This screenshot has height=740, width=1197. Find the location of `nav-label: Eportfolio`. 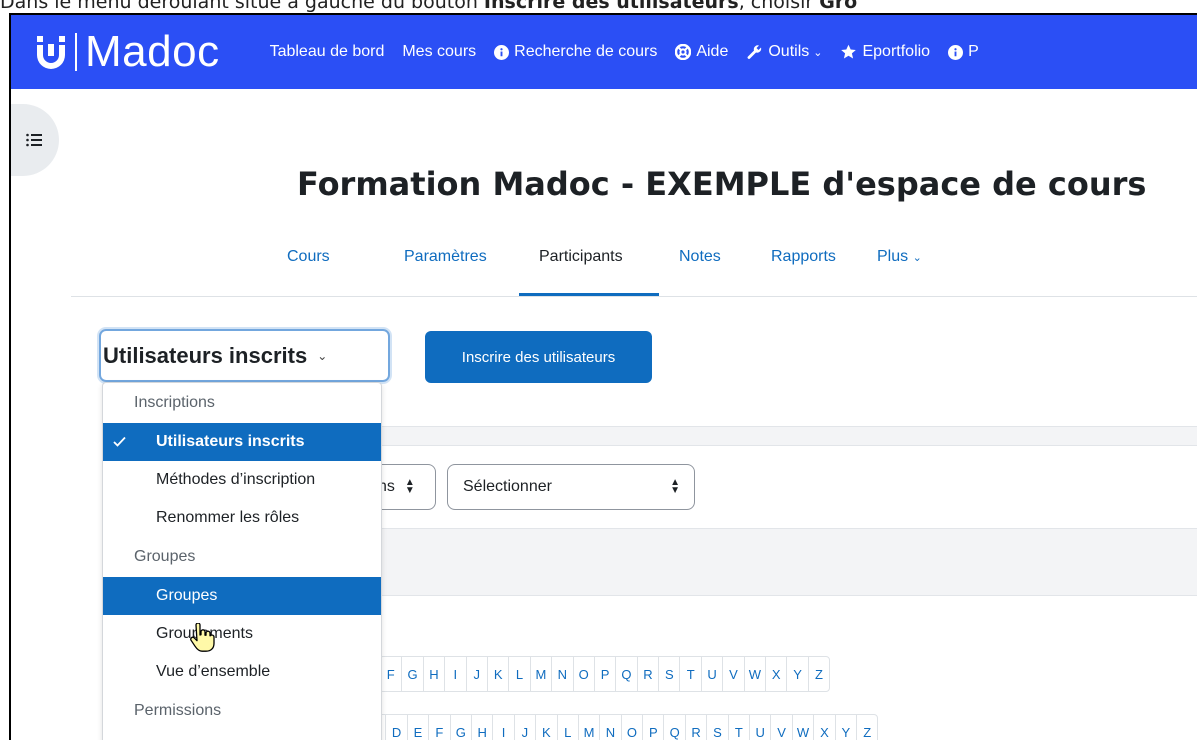

nav-label: Eportfolio is located at coordinates (896, 51).